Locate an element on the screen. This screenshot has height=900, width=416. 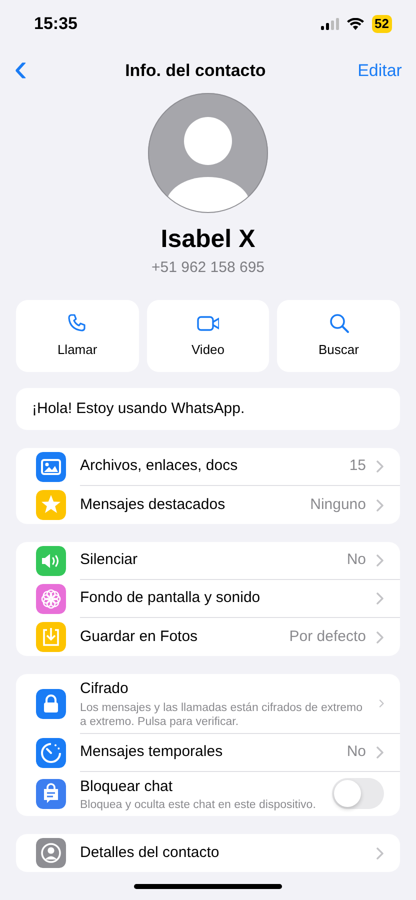
row-value: 15 is located at coordinates (357, 466).